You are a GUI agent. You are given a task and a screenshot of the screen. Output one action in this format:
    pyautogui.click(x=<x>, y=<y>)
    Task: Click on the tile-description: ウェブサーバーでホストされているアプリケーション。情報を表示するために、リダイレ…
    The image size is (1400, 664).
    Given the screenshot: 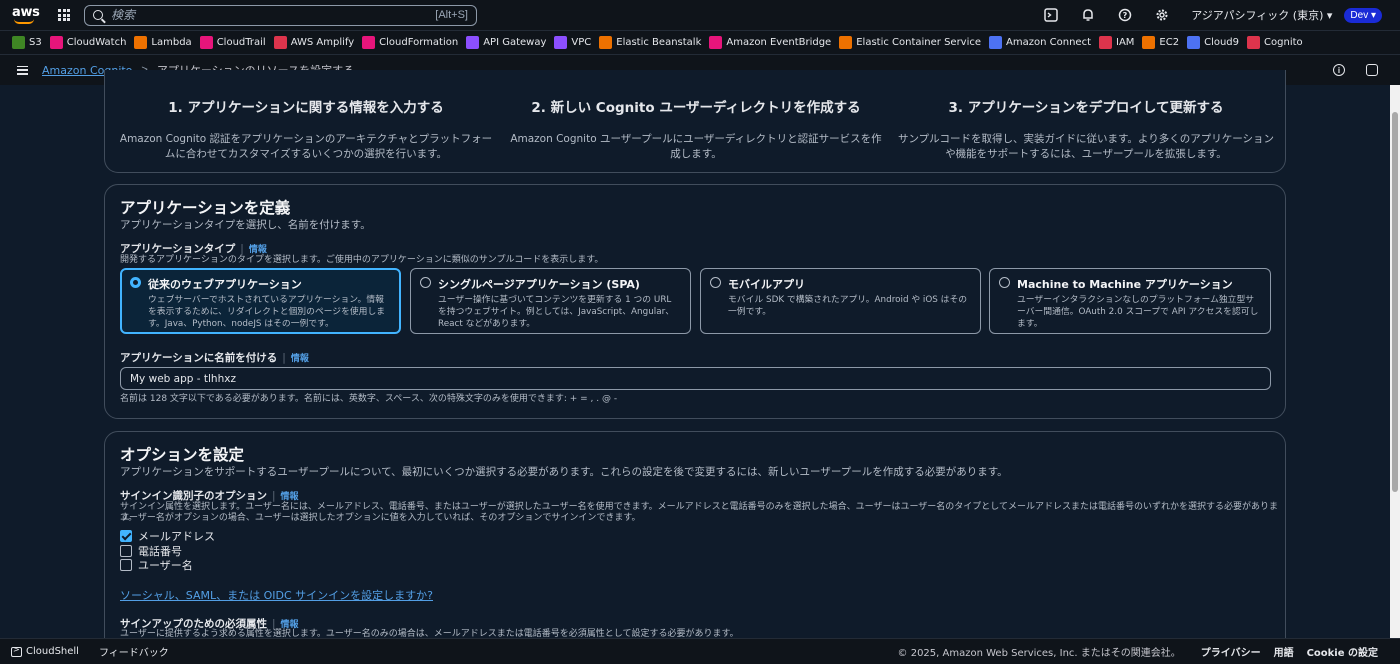 What is the action you would take?
    pyautogui.click(x=267, y=312)
    